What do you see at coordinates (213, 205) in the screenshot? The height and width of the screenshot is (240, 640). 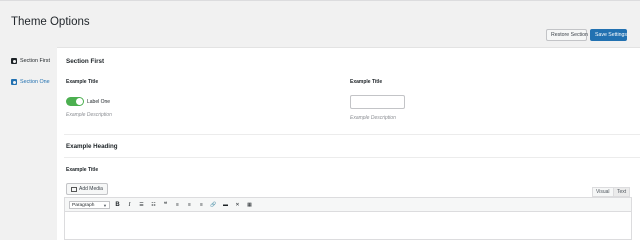 I see `link-icon: 🔗` at bounding box center [213, 205].